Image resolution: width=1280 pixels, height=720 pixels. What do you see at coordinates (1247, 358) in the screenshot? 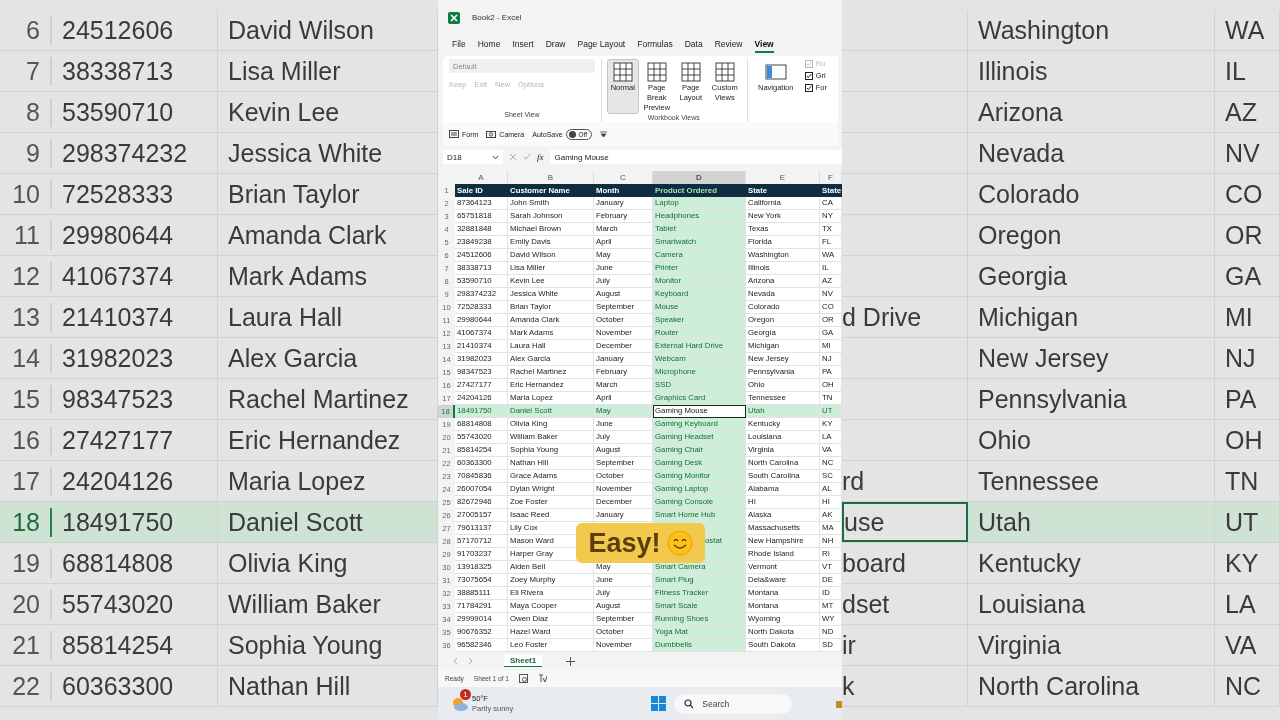
I see `table-cell: NJ` at bounding box center [1247, 358].